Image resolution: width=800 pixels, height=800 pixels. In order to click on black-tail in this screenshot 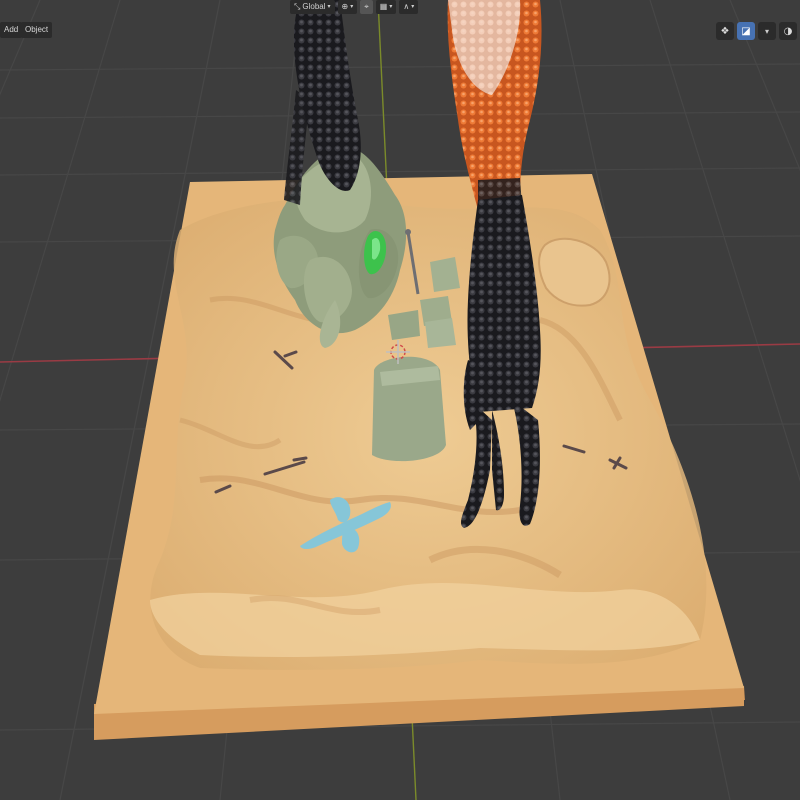, I will do `click(327, 95)`.